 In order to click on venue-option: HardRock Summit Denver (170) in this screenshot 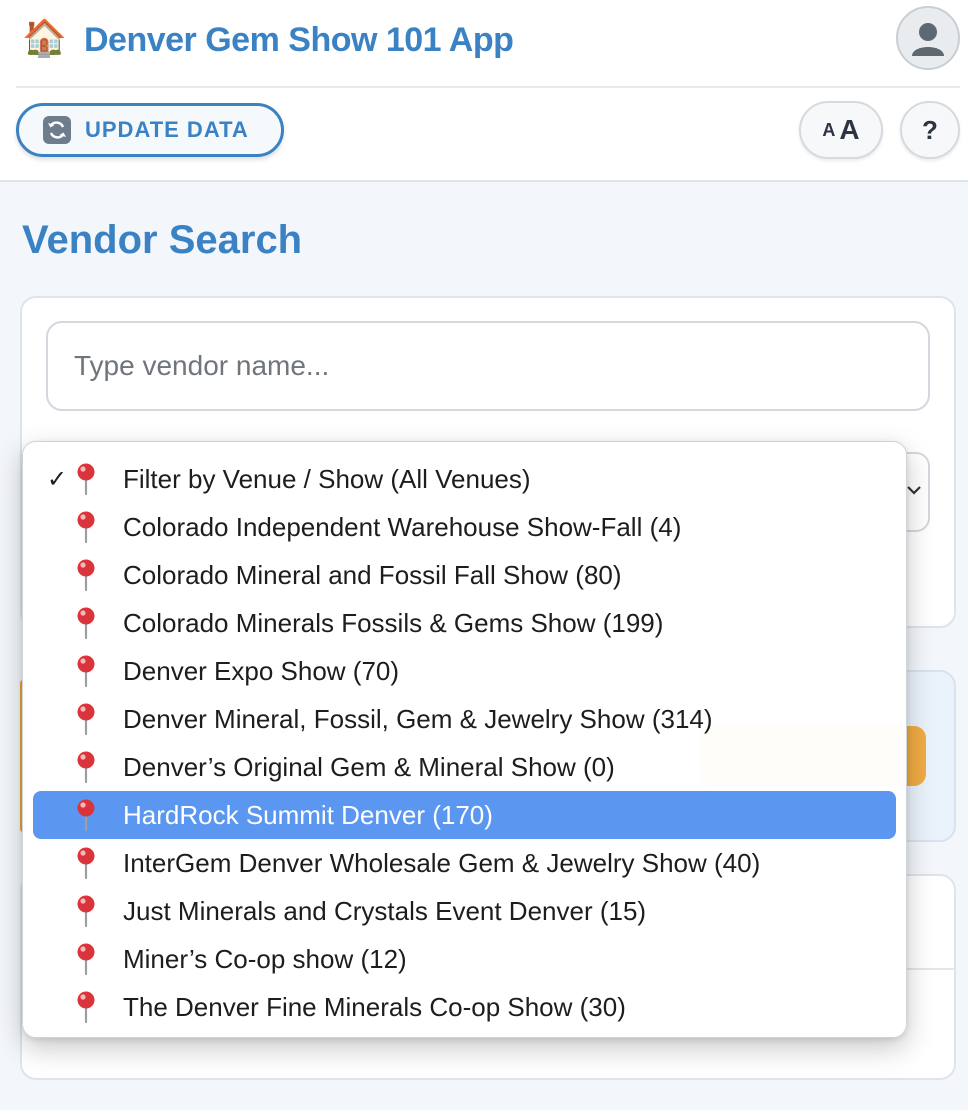, I will do `click(464, 815)`.